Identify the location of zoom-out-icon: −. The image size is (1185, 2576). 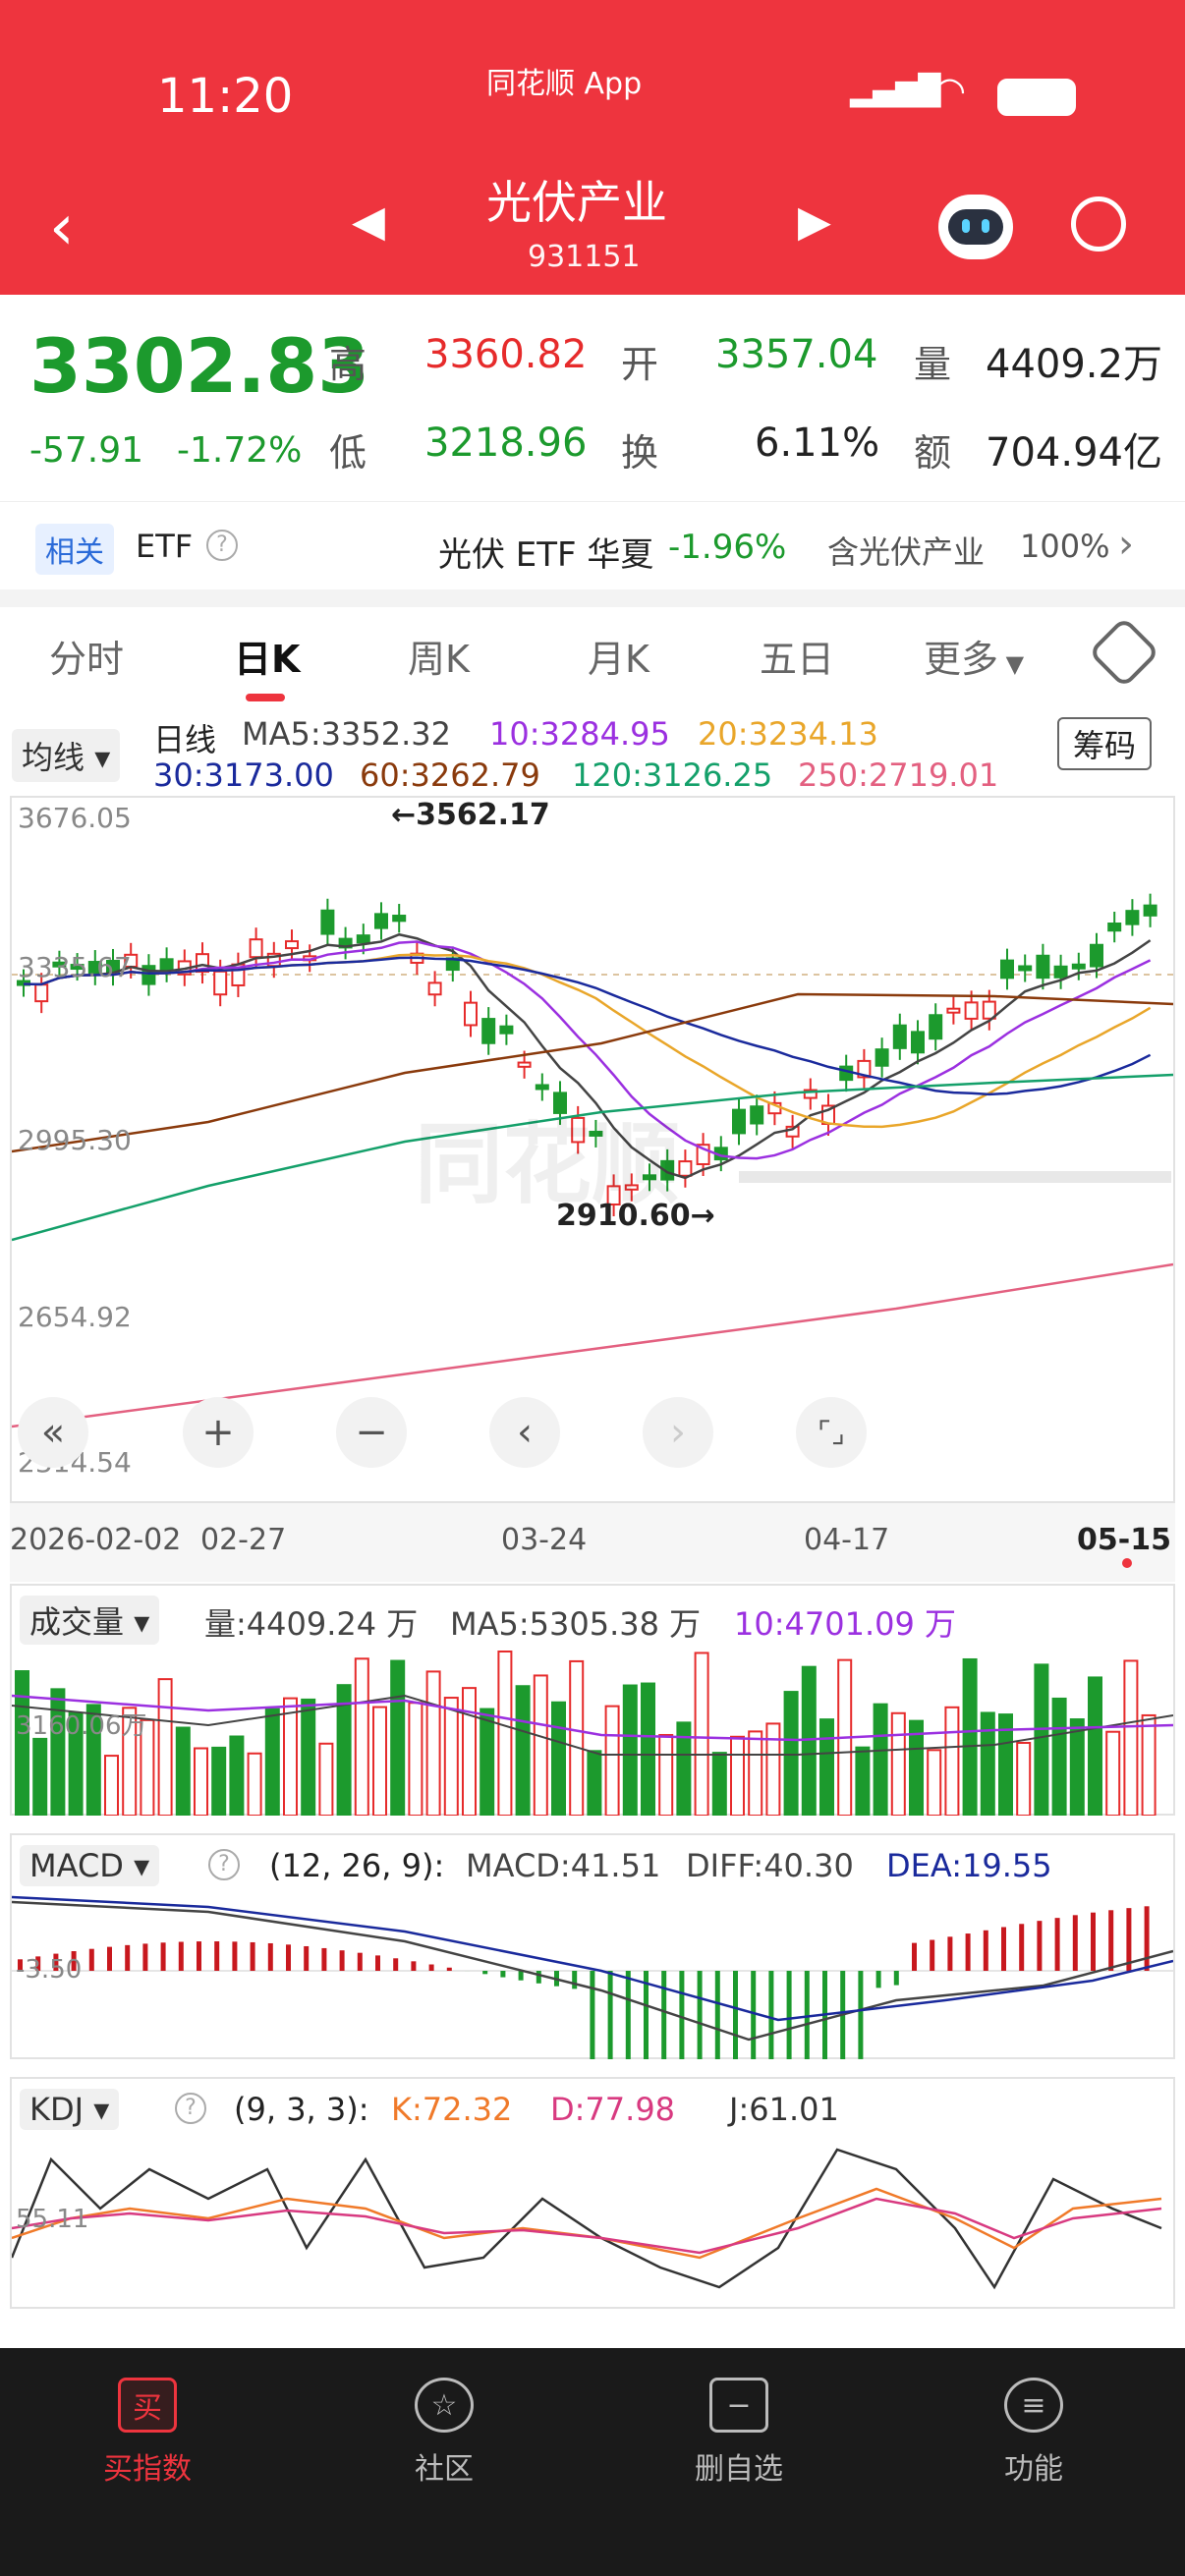
(372, 1432).